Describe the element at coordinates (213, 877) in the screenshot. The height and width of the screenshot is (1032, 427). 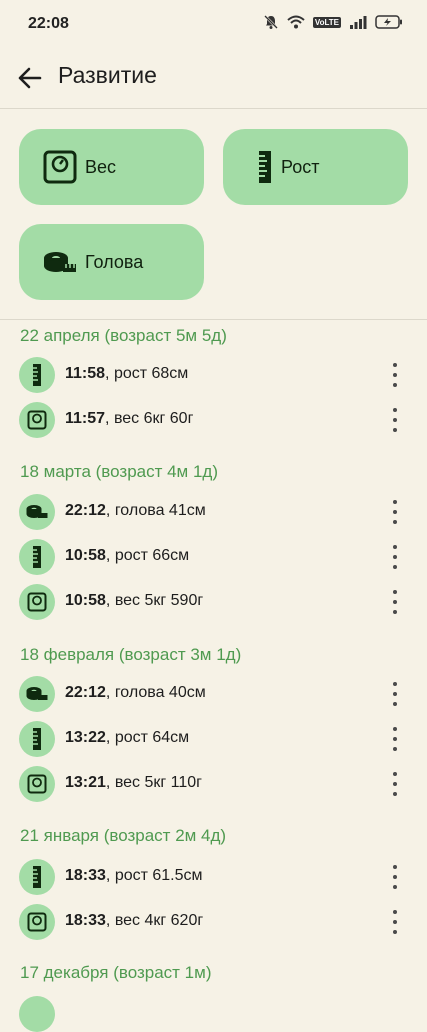
I see `list-item: 18:33, рост 61.5см` at that location.